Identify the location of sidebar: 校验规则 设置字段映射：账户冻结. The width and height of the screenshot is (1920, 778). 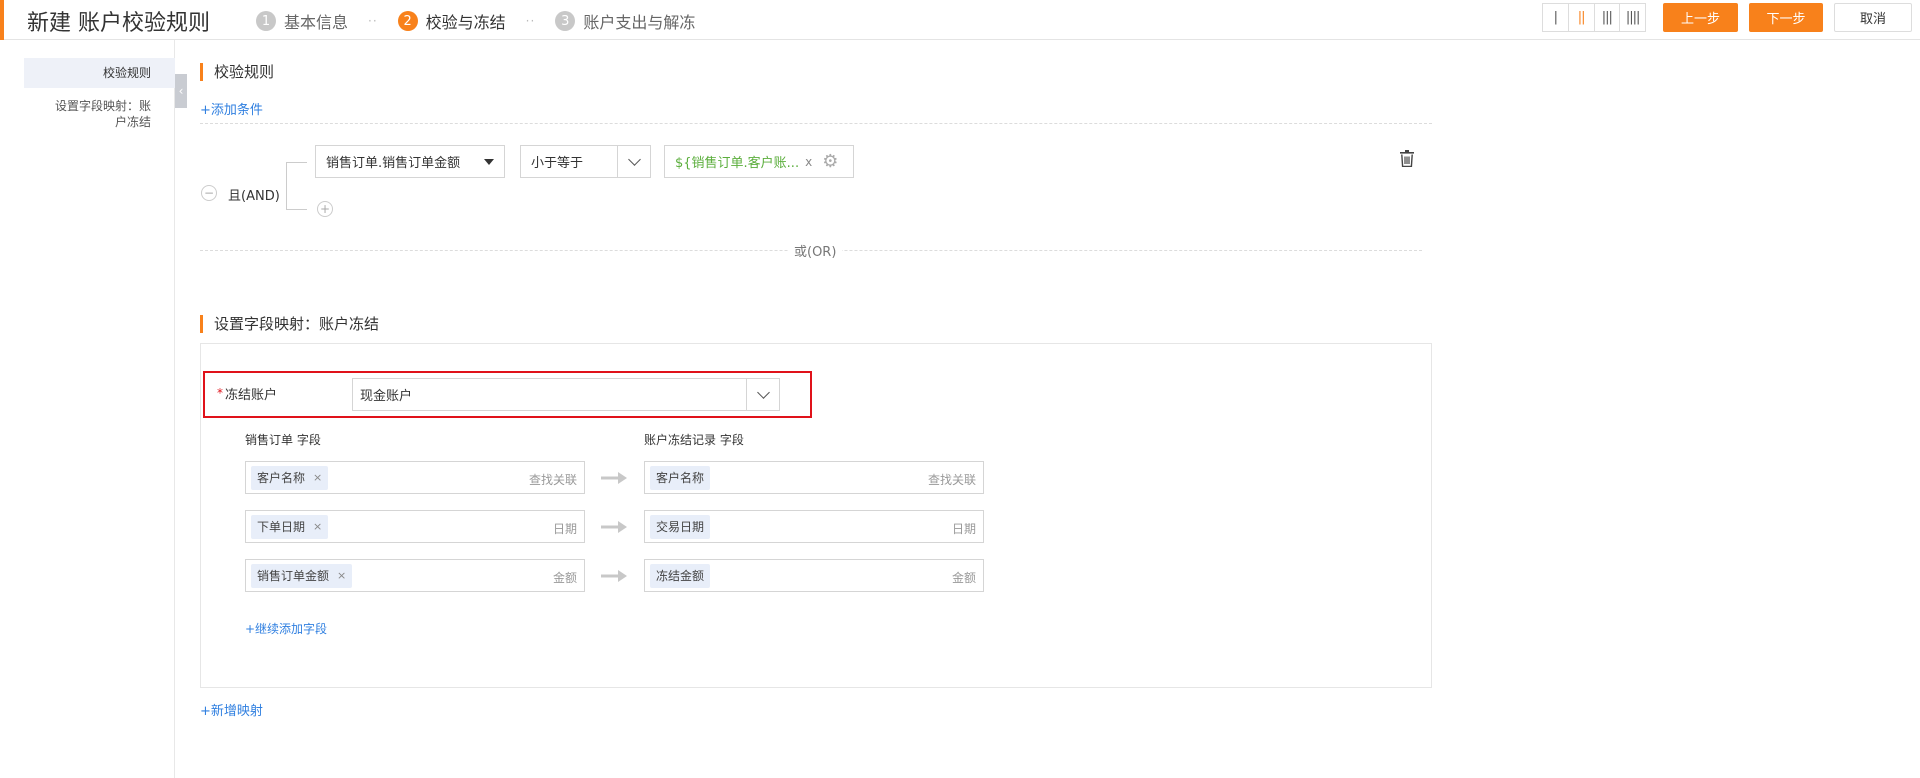
(87, 409).